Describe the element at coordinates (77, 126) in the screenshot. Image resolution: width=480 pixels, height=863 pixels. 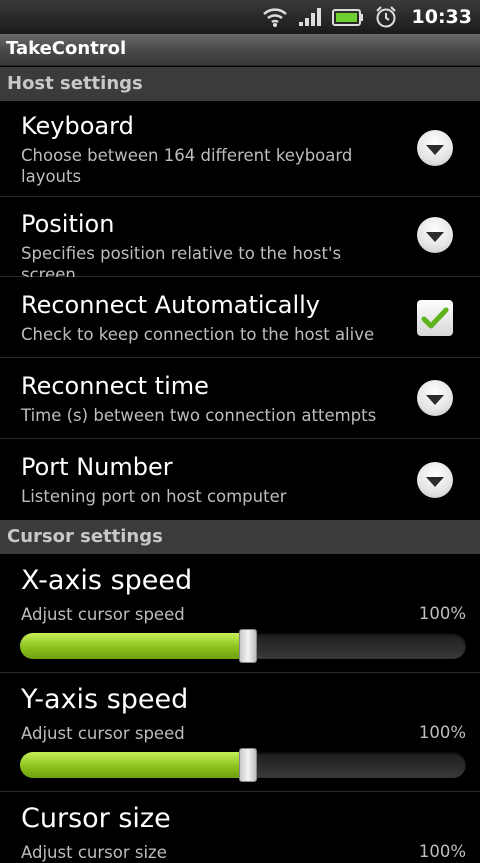
I see `pref-title: Keyboard` at that location.